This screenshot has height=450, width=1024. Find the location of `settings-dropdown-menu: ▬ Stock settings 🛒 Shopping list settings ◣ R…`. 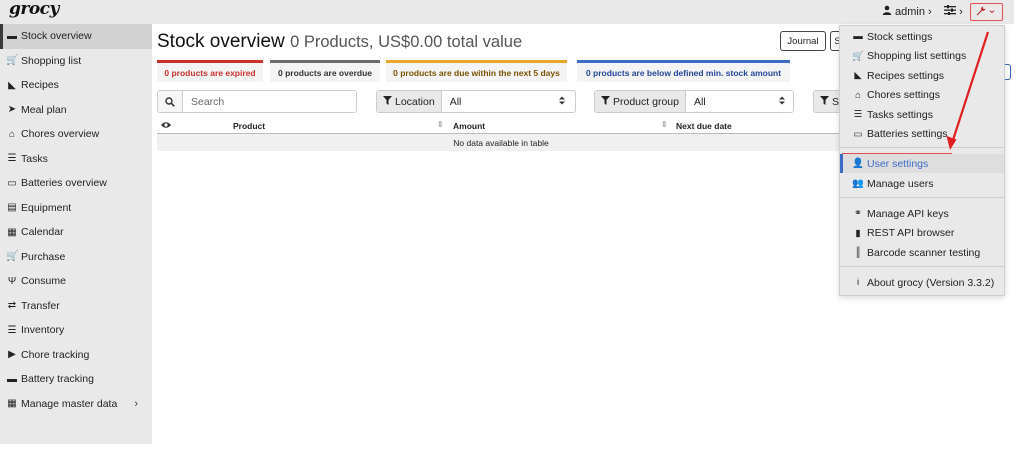

settings-dropdown-menu: ▬ Stock settings 🛒 Shopping list settings ◣ R… is located at coordinates (922, 160).